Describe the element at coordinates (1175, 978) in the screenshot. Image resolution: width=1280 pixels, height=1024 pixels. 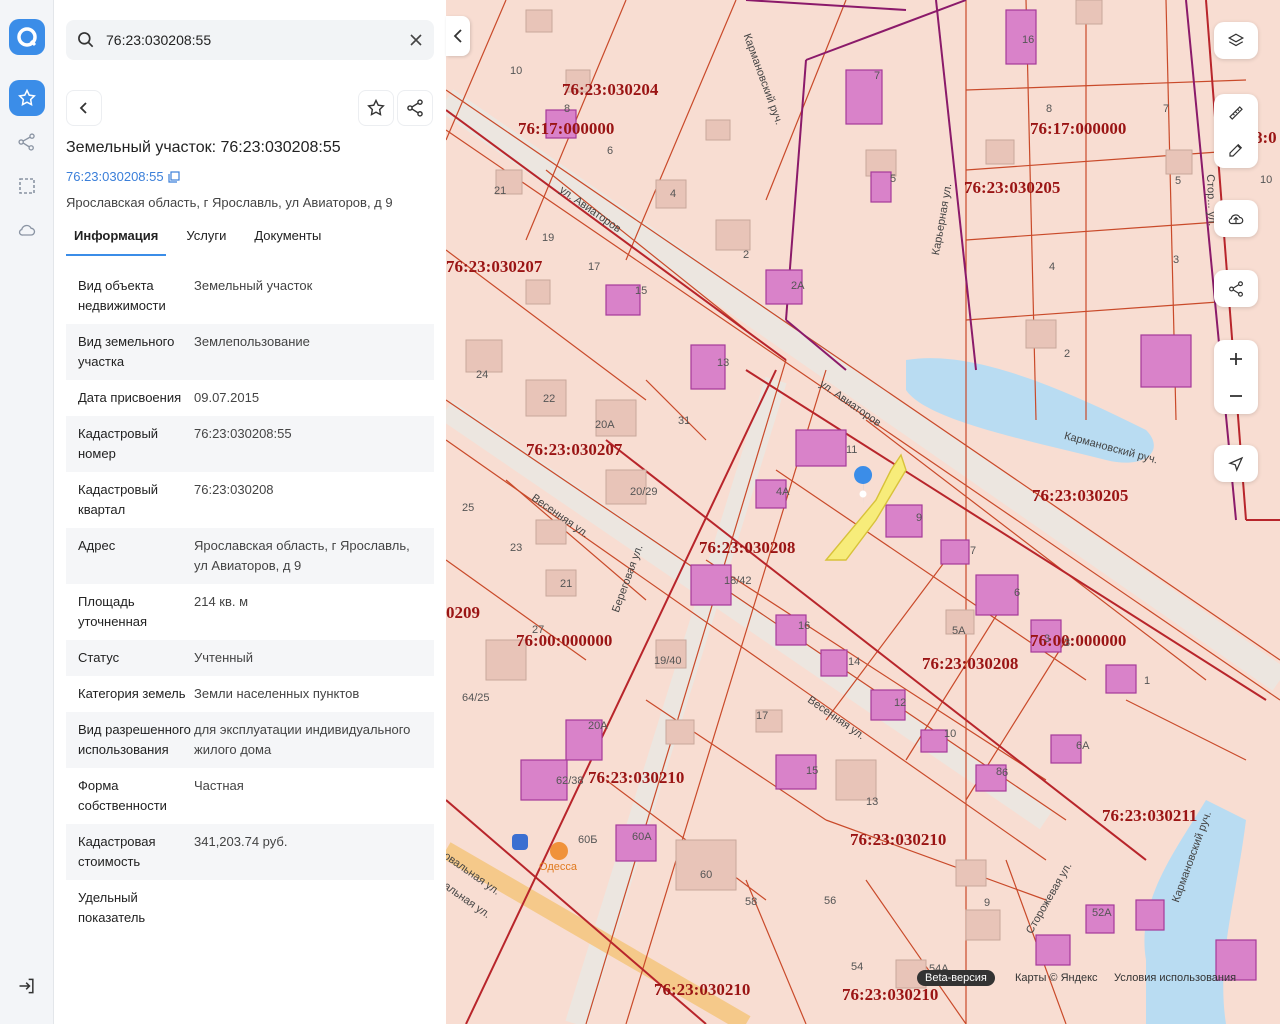
I see `terms-link: Условия использования` at that location.